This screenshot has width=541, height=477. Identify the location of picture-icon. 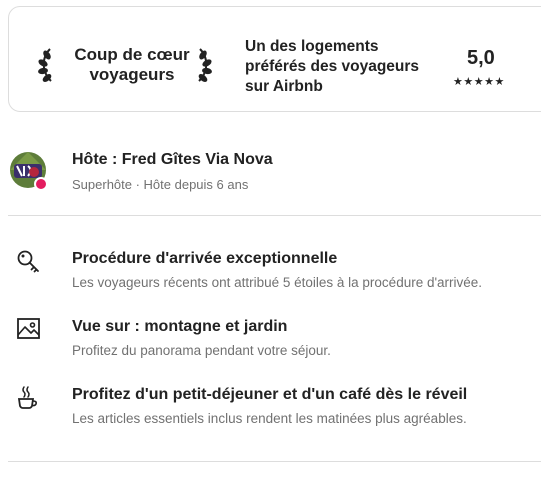
(29, 329).